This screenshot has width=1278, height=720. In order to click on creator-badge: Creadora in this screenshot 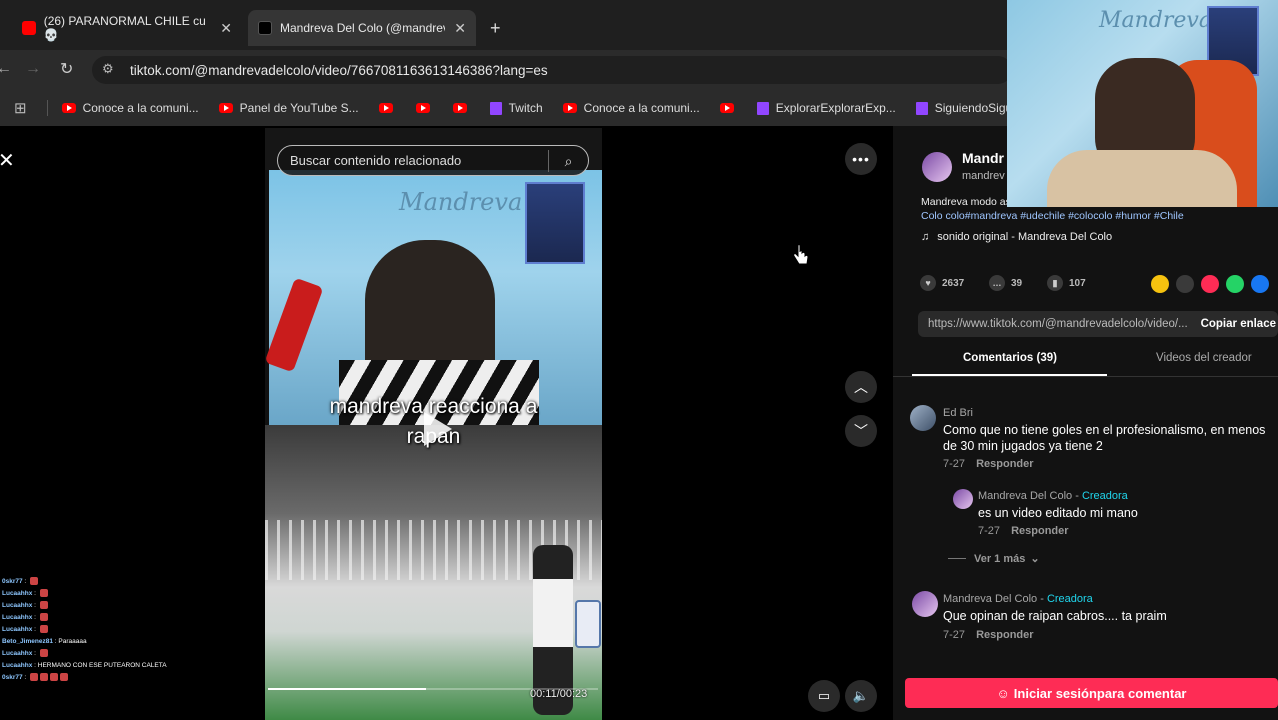, I will do `click(1104, 496)`.